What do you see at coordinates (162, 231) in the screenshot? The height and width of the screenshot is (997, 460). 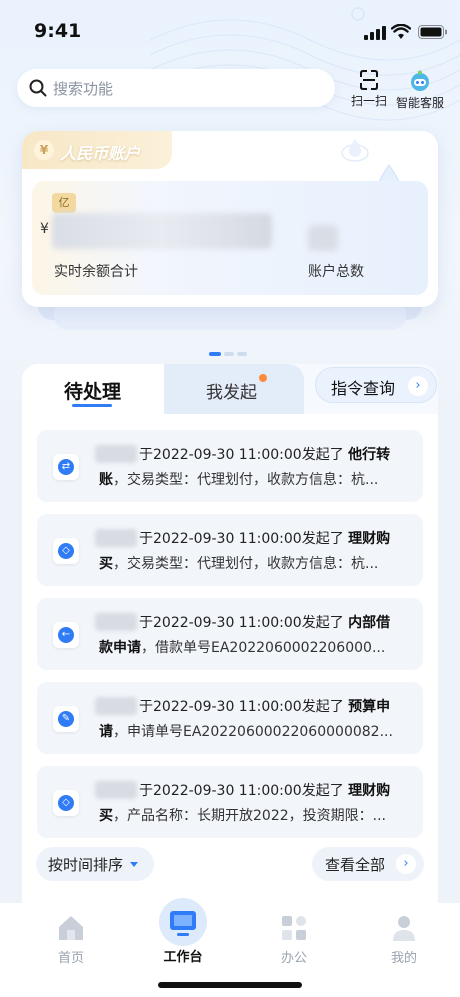 I see `balance-value-masked` at bounding box center [162, 231].